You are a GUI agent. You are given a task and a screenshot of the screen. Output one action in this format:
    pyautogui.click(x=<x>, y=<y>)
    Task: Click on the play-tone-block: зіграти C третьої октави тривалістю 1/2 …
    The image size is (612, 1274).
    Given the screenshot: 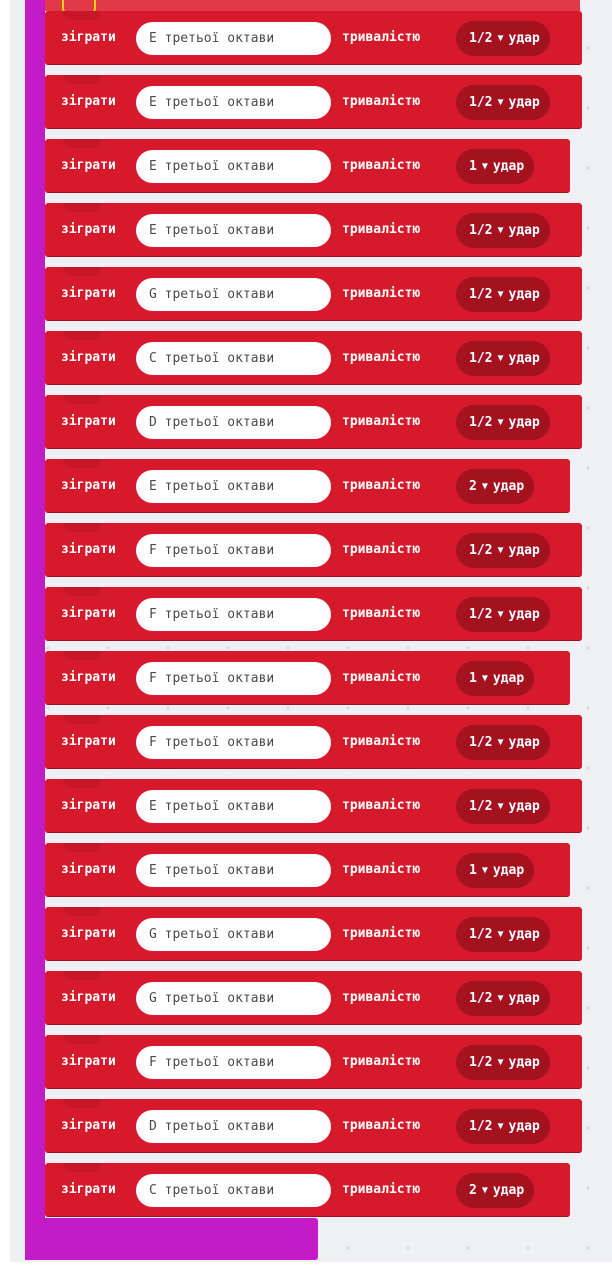 What is the action you would take?
    pyautogui.click(x=313, y=358)
    